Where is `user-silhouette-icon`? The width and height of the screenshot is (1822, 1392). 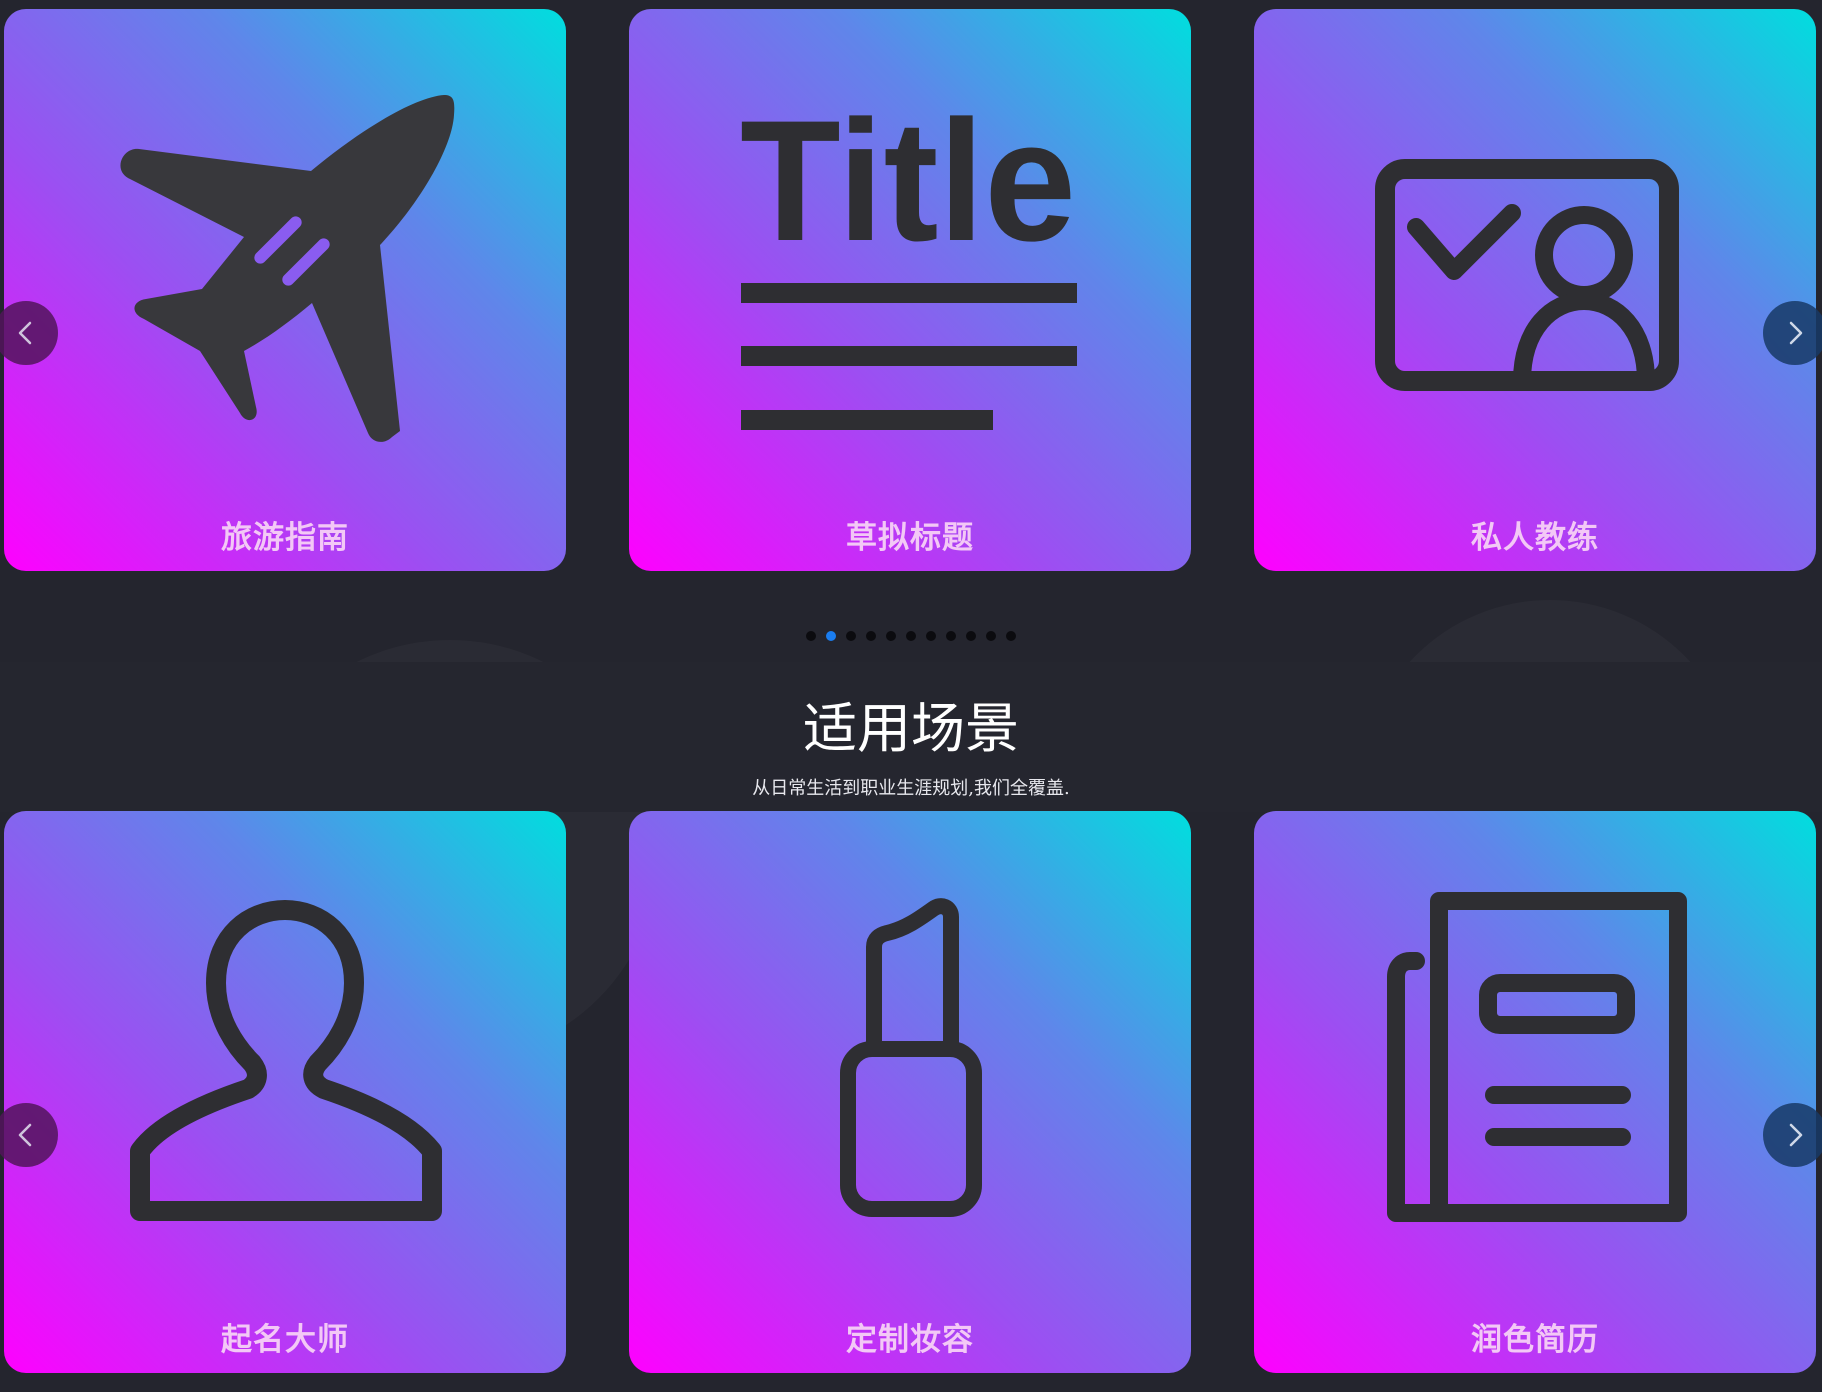 user-silhouette-icon is located at coordinates (286, 1060).